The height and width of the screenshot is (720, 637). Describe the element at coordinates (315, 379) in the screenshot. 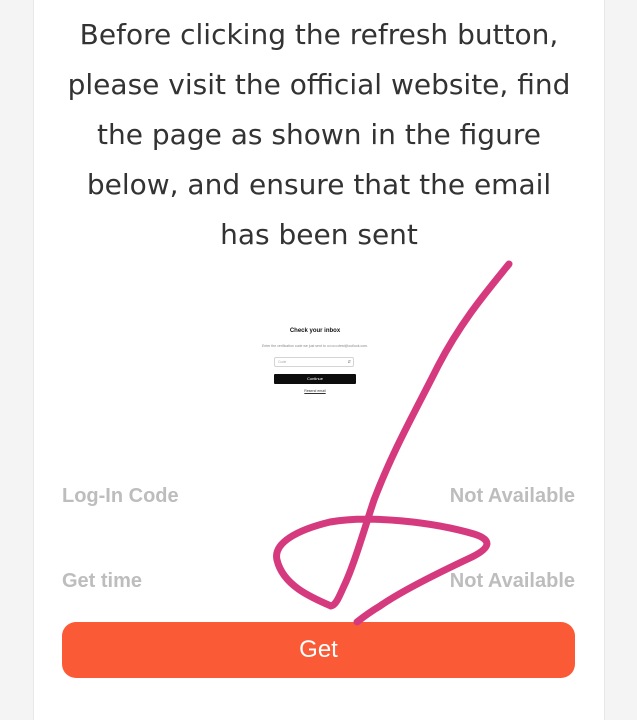

I see `figure-continue-button: Continue` at that location.